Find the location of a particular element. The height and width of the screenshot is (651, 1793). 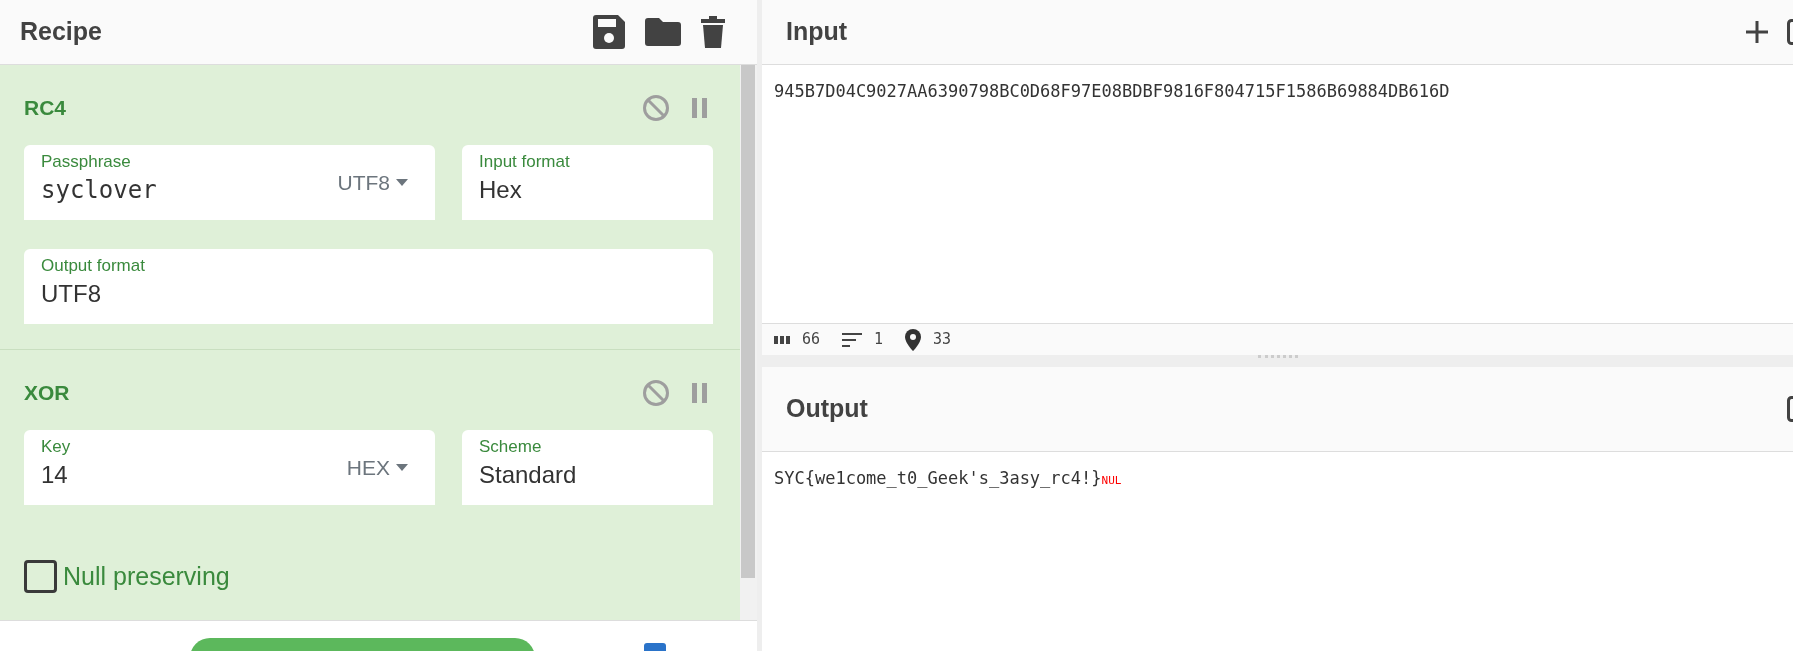

stat-value: 66 is located at coordinates (811, 340).